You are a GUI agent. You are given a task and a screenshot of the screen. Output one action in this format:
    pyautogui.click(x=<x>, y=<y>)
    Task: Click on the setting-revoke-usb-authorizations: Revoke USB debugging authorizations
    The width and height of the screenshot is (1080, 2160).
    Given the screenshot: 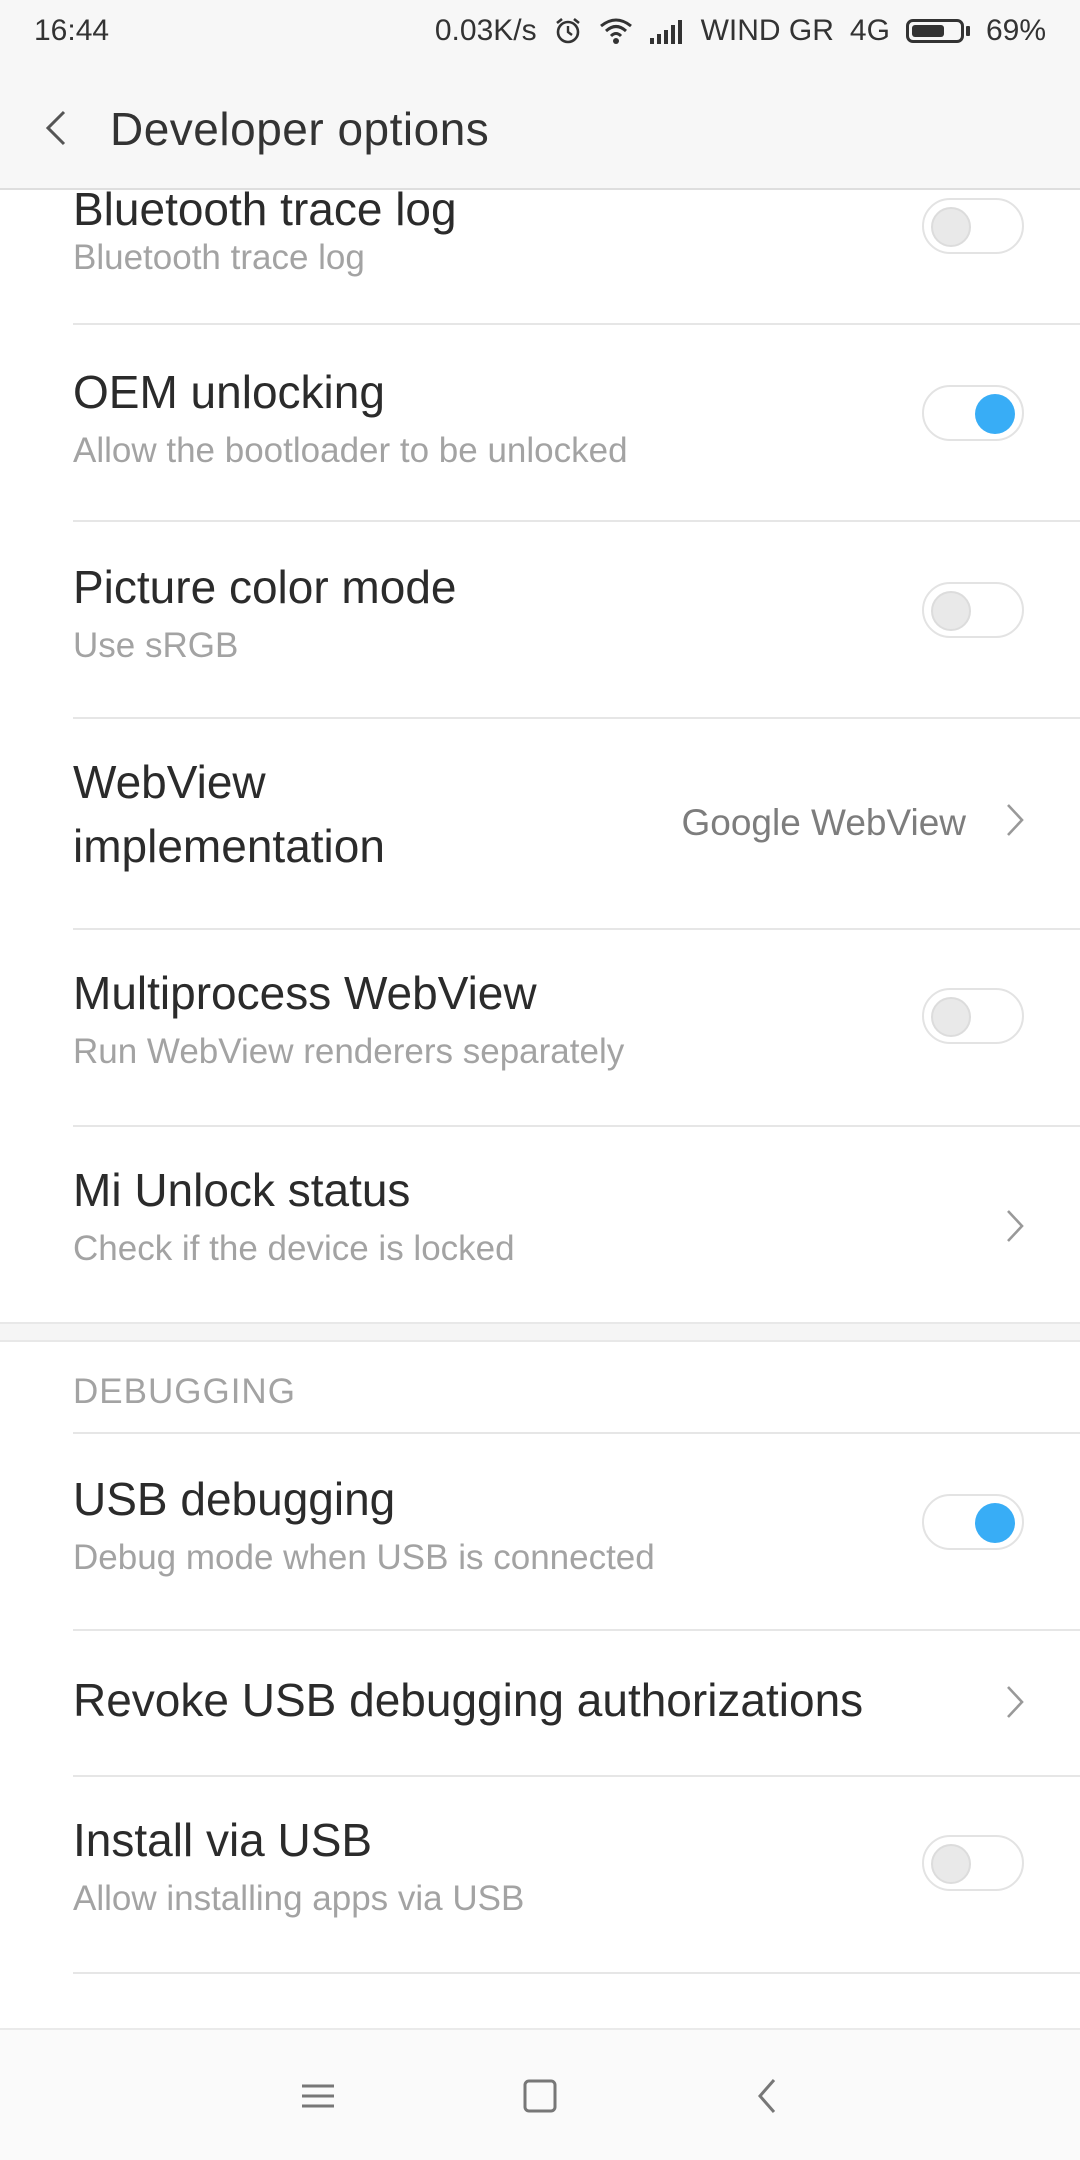 What is the action you would take?
    pyautogui.click(x=540, y=1703)
    